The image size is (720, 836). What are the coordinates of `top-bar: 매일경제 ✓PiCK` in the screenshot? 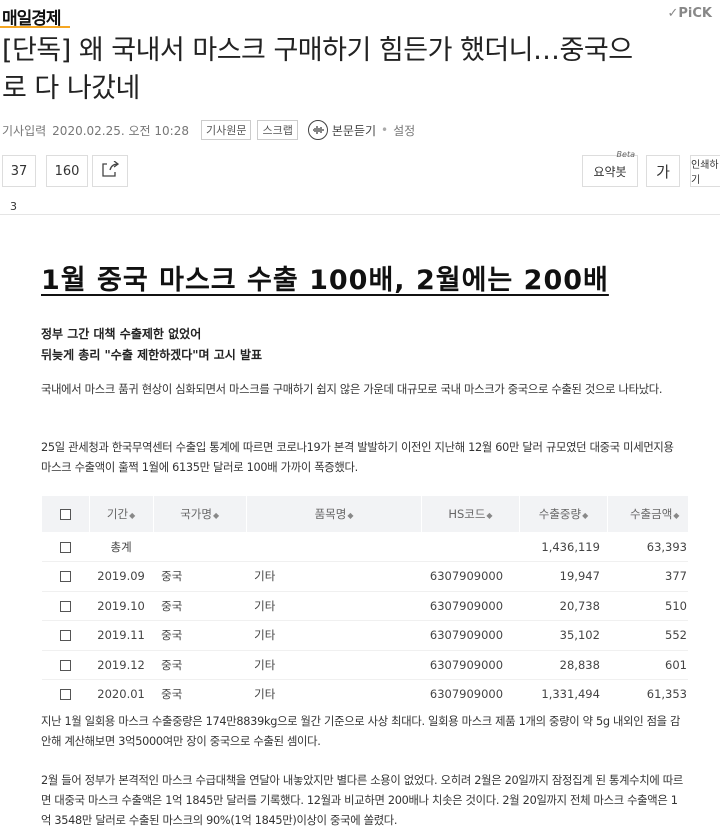 It's located at (360, 15).